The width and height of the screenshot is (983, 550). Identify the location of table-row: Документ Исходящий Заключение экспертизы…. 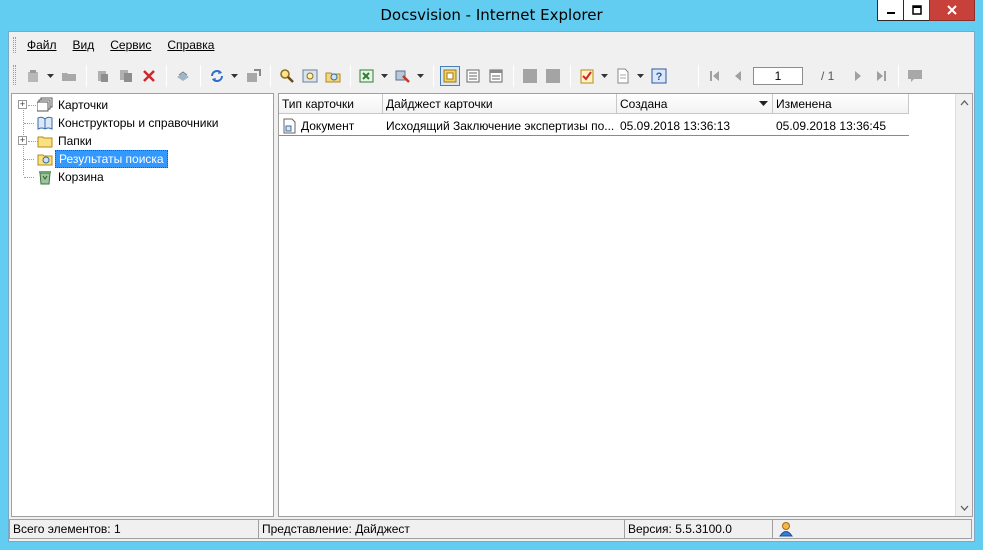
(594, 126).